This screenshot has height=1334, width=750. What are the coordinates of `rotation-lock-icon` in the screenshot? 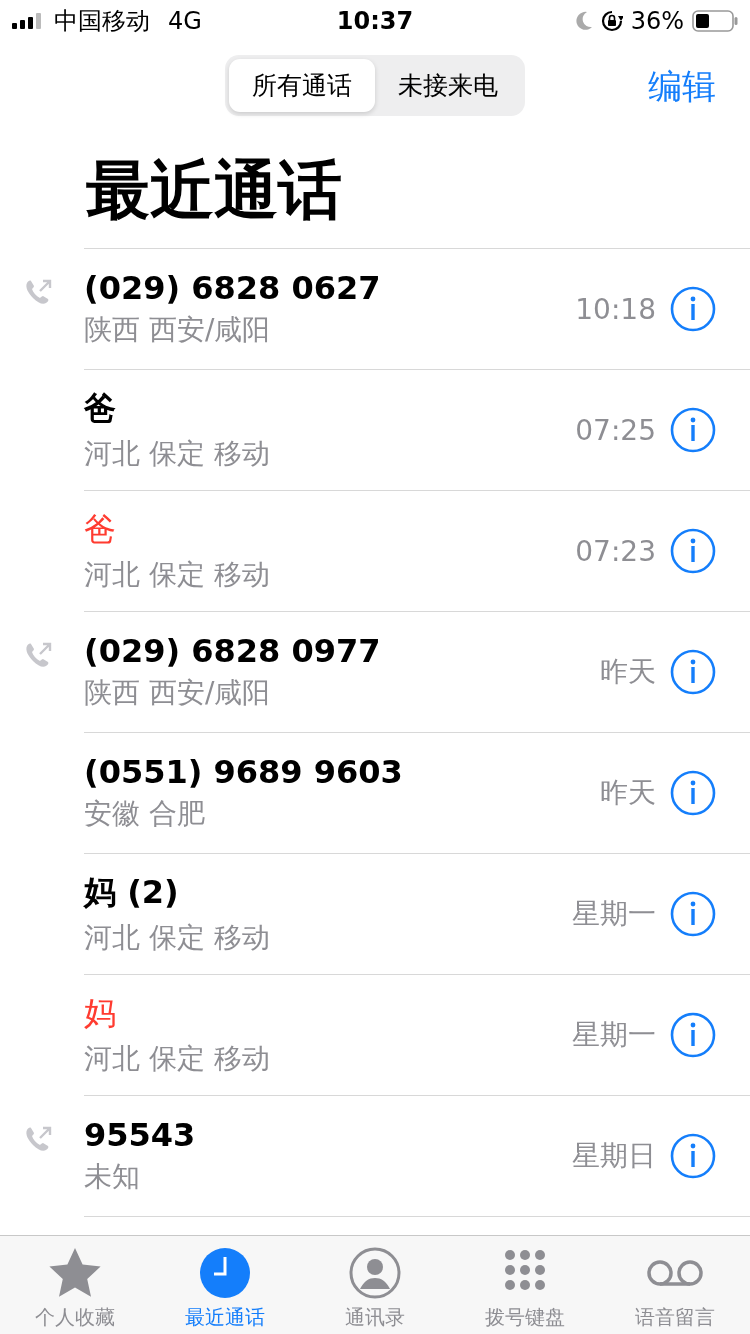 It's located at (611, 21).